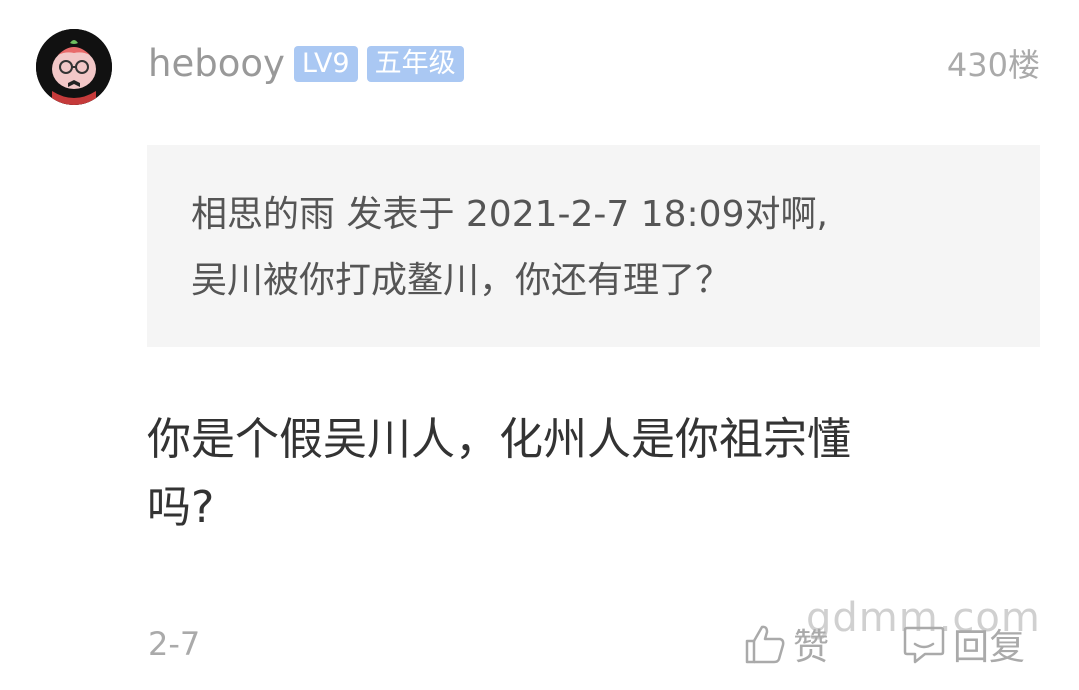  Describe the element at coordinates (181, 507) in the screenshot. I see `content-line-2: 吗?` at that location.